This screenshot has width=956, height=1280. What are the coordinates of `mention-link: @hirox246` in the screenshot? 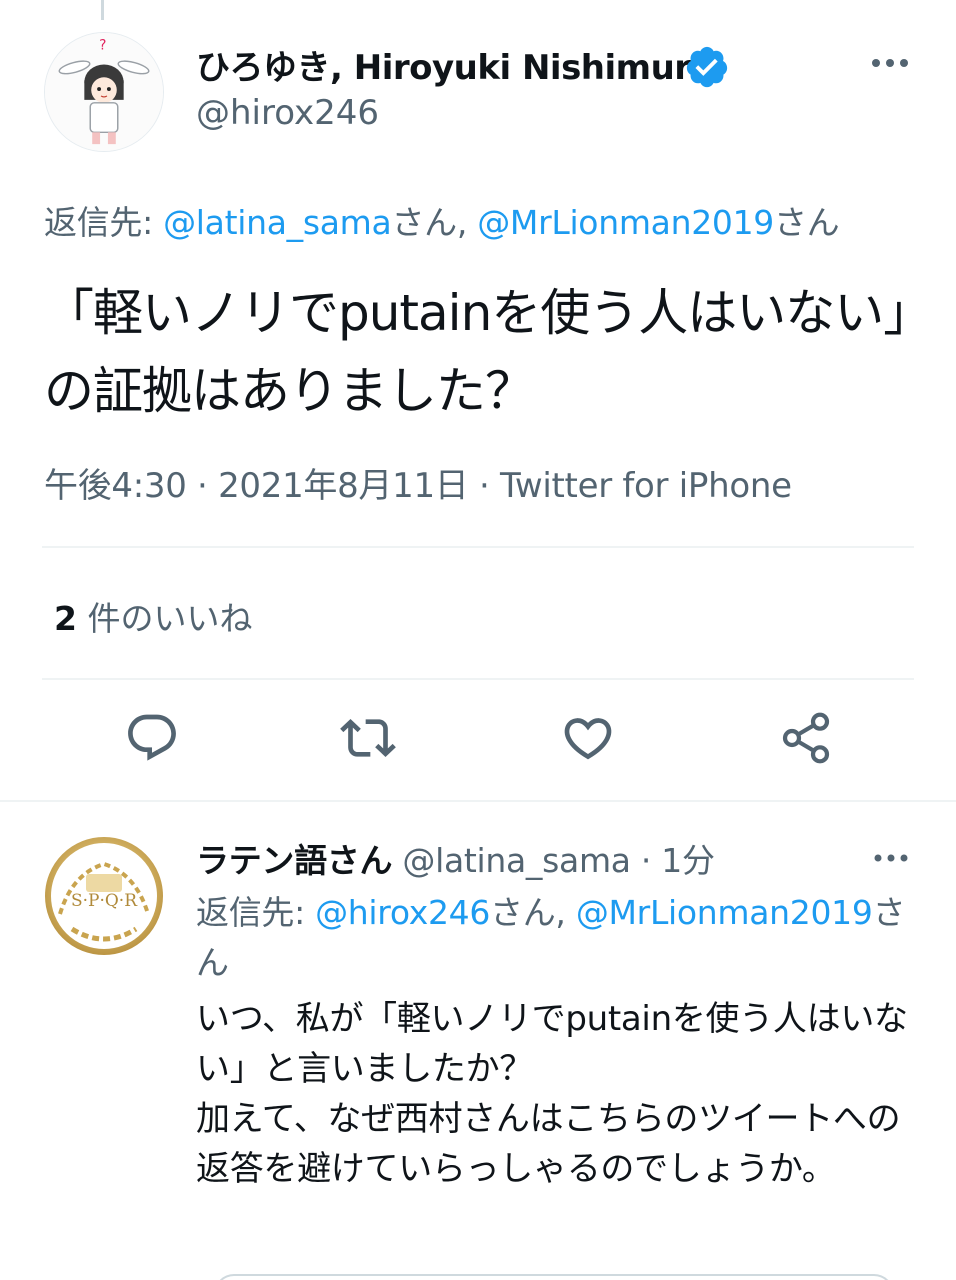 It's located at (402, 912).